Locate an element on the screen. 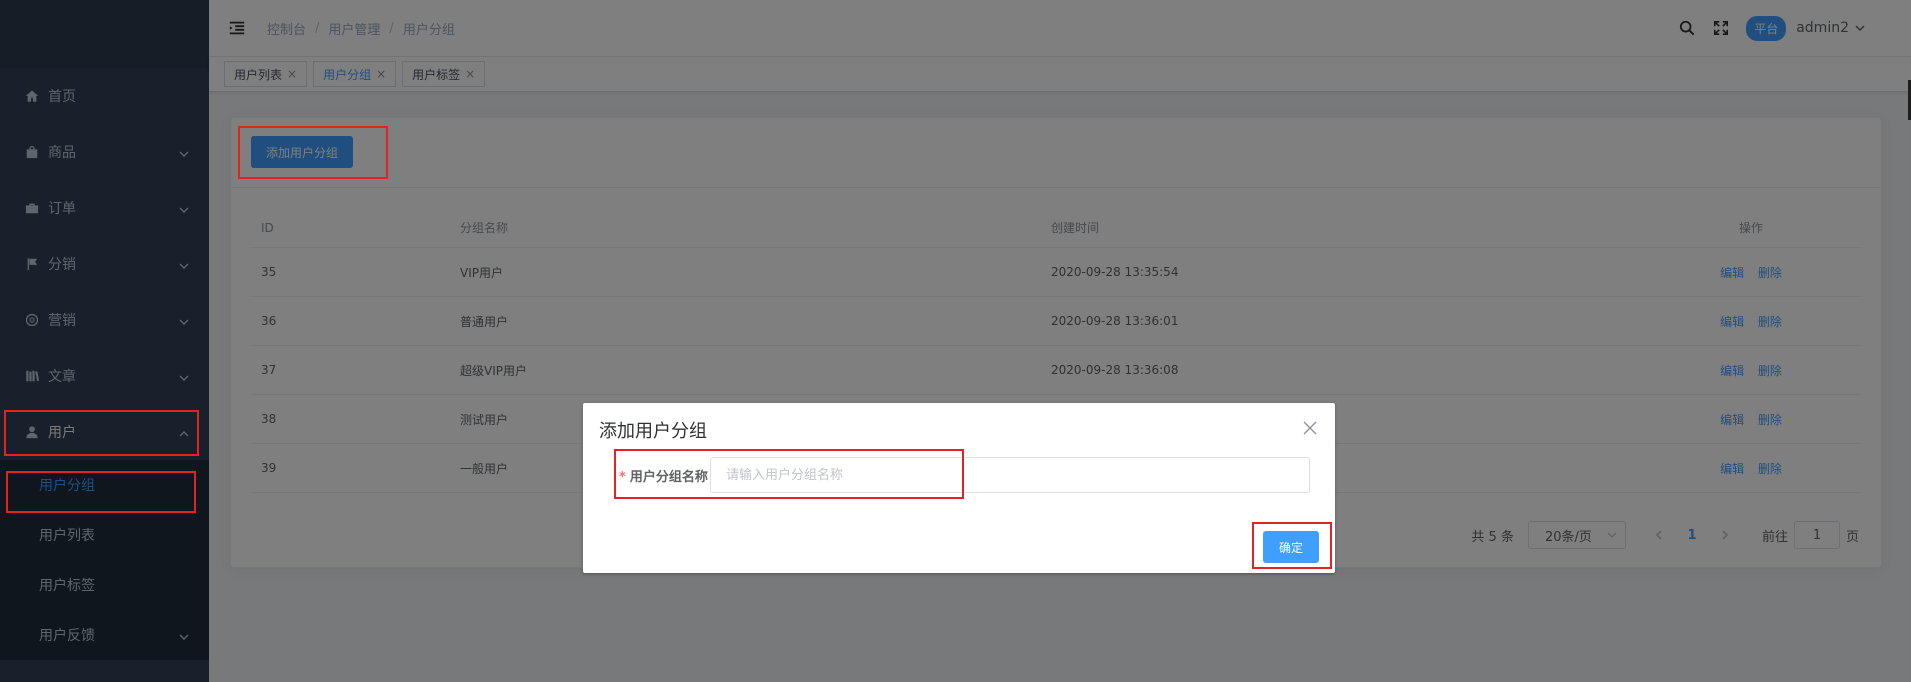 This screenshot has width=1911, height=682. required-mark: * is located at coordinates (622, 477).